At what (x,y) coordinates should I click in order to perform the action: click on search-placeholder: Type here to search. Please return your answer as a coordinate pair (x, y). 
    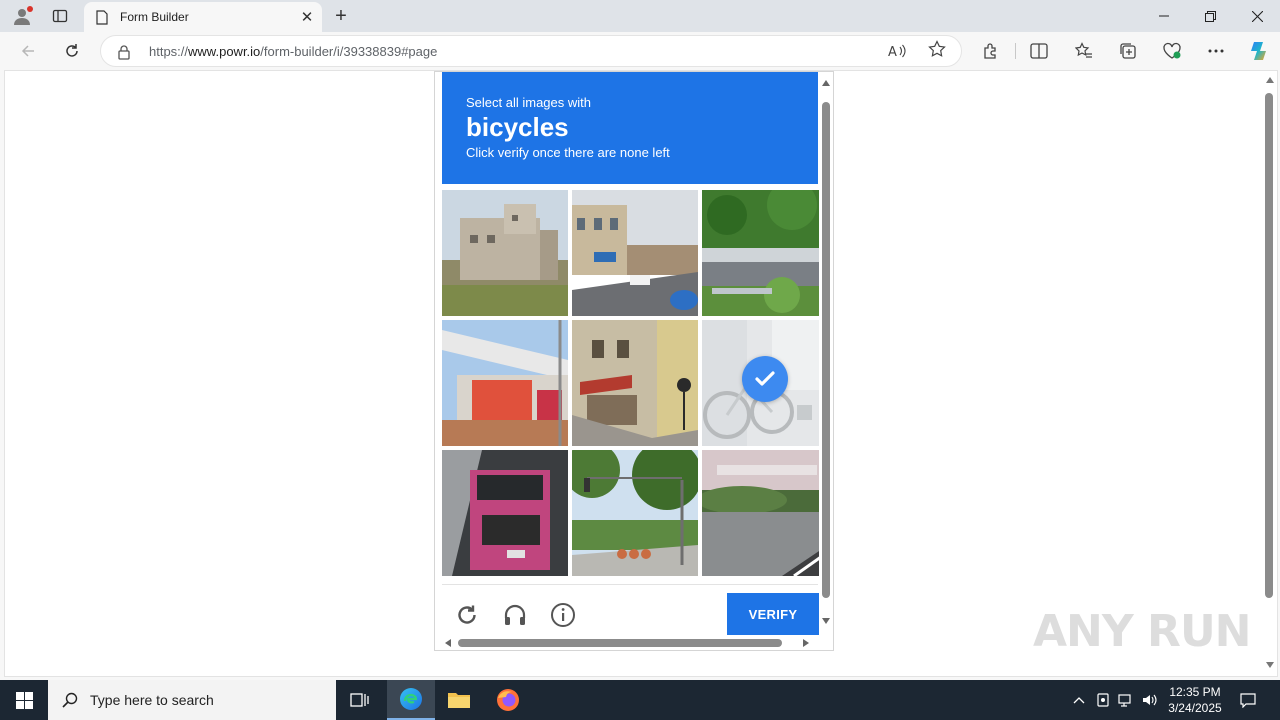
    Looking at the image, I should click on (152, 700).